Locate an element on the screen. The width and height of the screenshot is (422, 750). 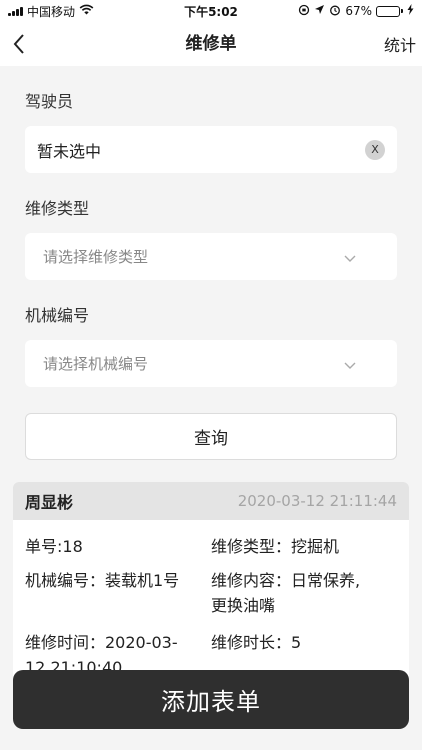
repair-type-select: 请选择维修类型 is located at coordinates (211, 256).